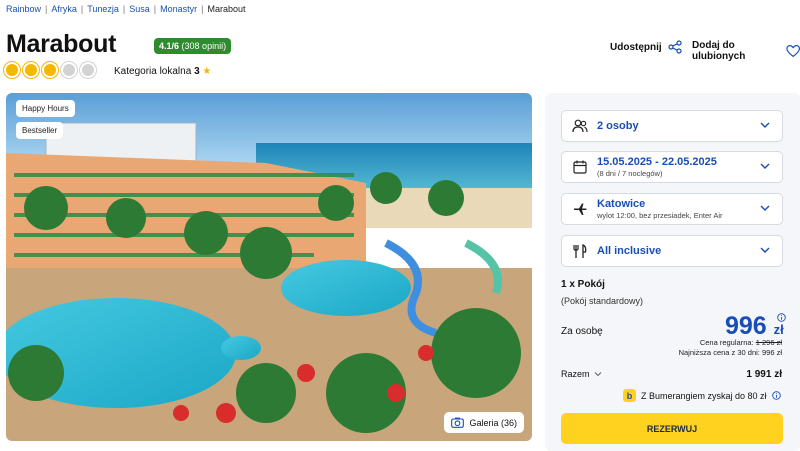 Image resolution: width=800 pixels, height=451 pixels. Describe the element at coordinates (64, 9) in the screenshot. I see `breadcrumb-link-afryka: Afryka` at that location.